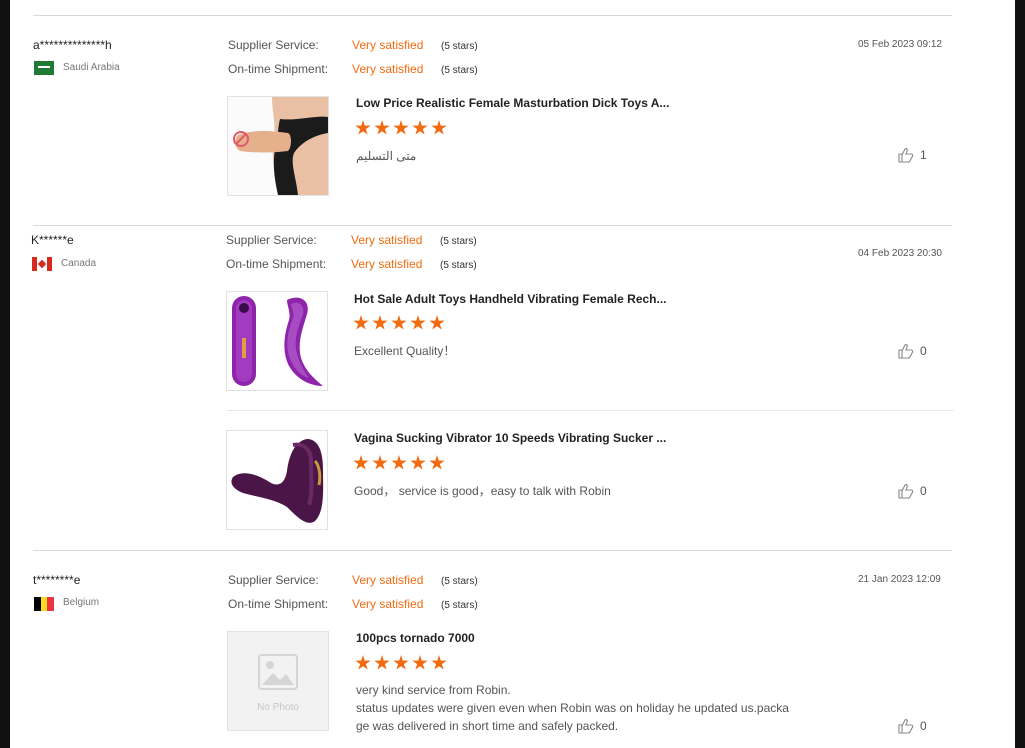  What do you see at coordinates (5, 374) in the screenshot?
I see `window-edge-left` at bounding box center [5, 374].